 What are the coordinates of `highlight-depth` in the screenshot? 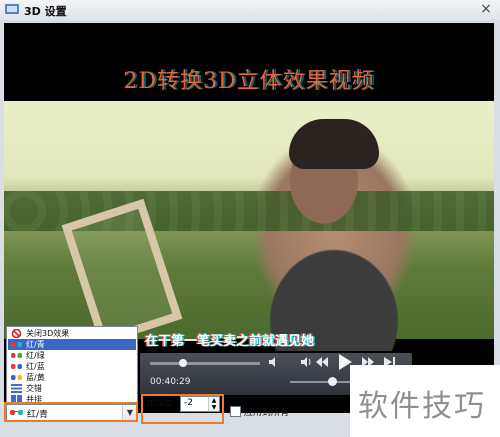 It's located at (182, 409).